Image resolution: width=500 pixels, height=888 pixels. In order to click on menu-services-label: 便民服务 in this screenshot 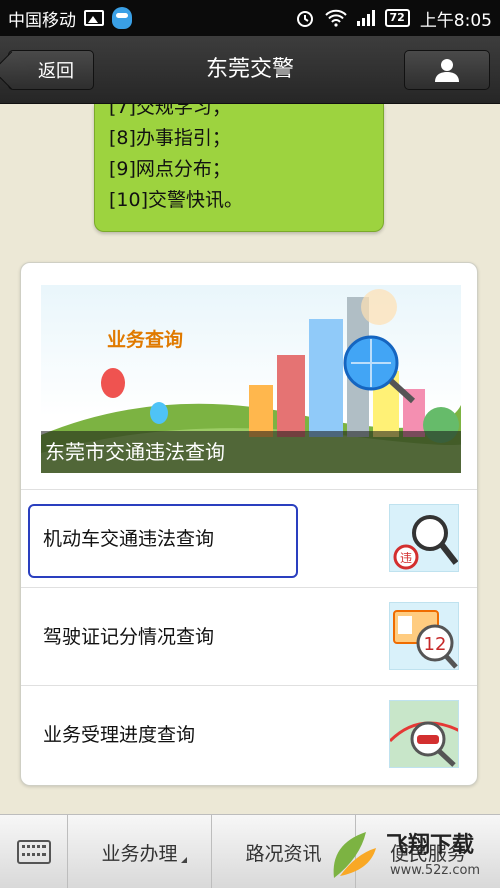, I will do `click(427, 853)`.